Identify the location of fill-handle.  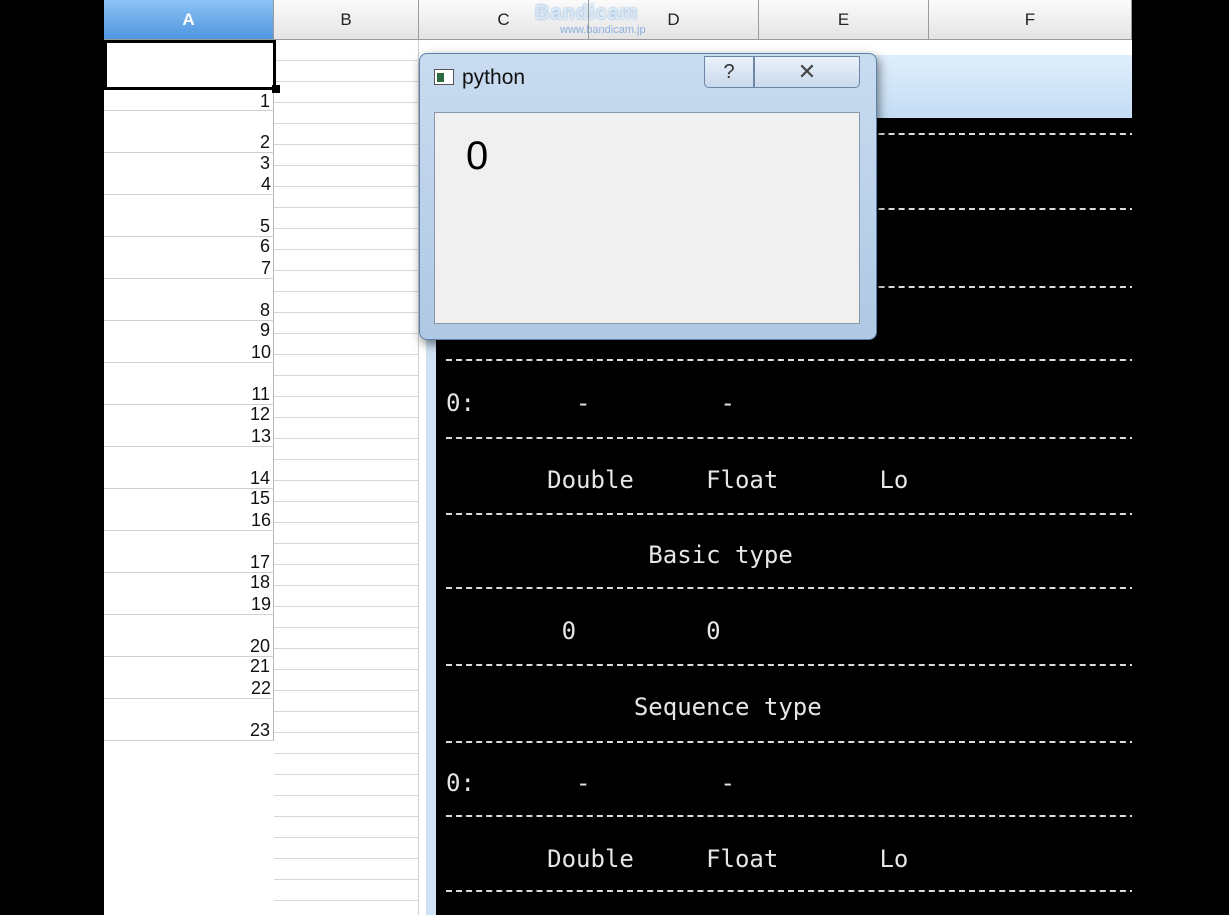
(276, 89).